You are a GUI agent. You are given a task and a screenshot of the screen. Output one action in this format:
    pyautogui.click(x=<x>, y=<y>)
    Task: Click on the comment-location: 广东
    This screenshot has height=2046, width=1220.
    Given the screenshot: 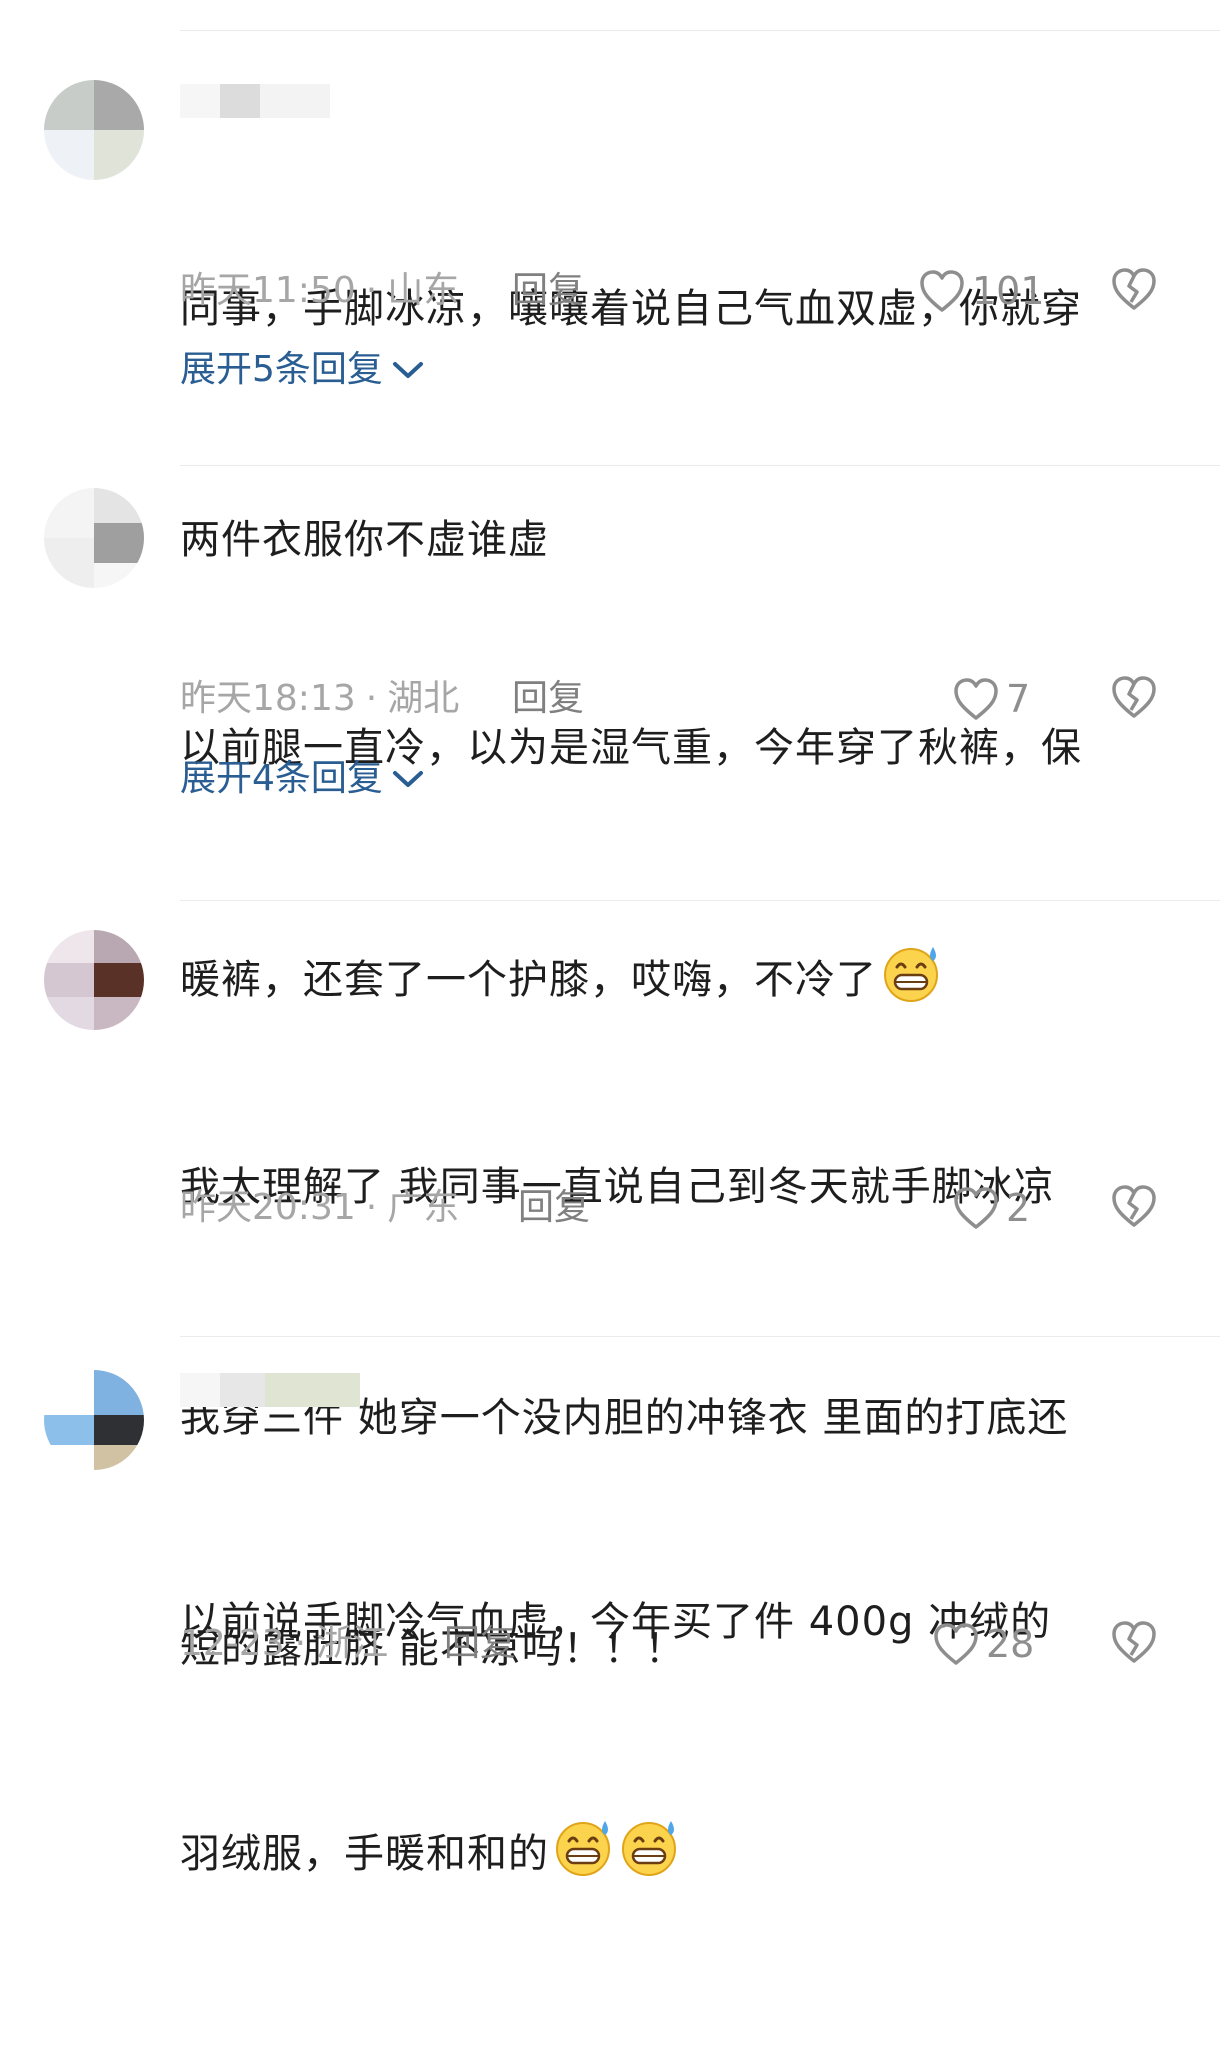 What is the action you would take?
    pyautogui.click(x=423, y=1207)
    